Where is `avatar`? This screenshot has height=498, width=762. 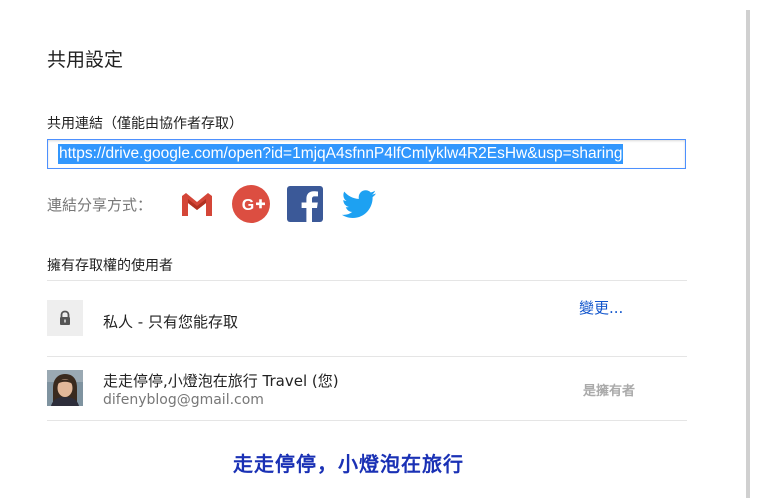 avatar is located at coordinates (65, 388).